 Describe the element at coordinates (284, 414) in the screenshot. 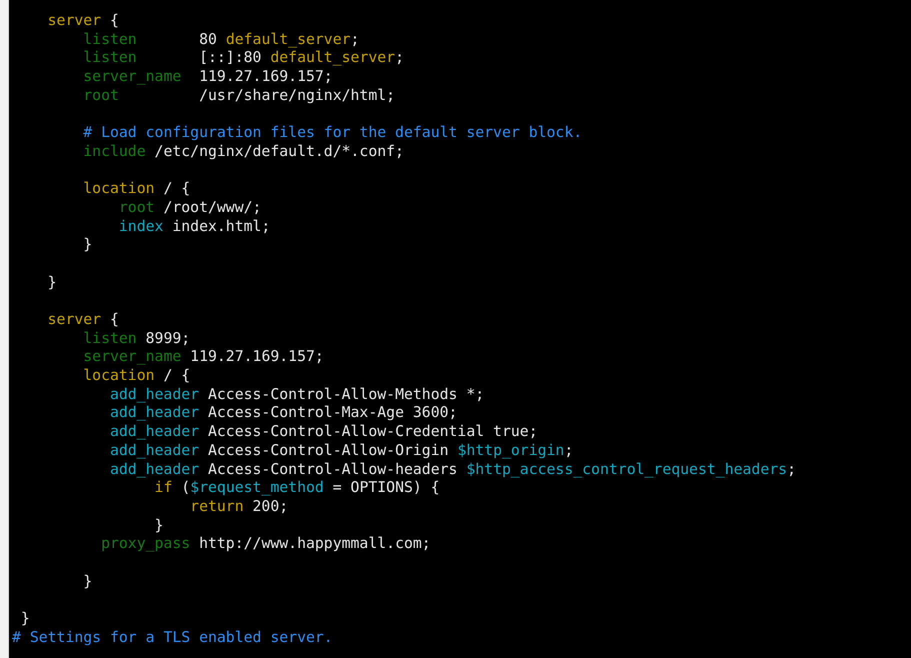

I see `code-line: add_header Access-Control-Max-Age 3600;` at that location.